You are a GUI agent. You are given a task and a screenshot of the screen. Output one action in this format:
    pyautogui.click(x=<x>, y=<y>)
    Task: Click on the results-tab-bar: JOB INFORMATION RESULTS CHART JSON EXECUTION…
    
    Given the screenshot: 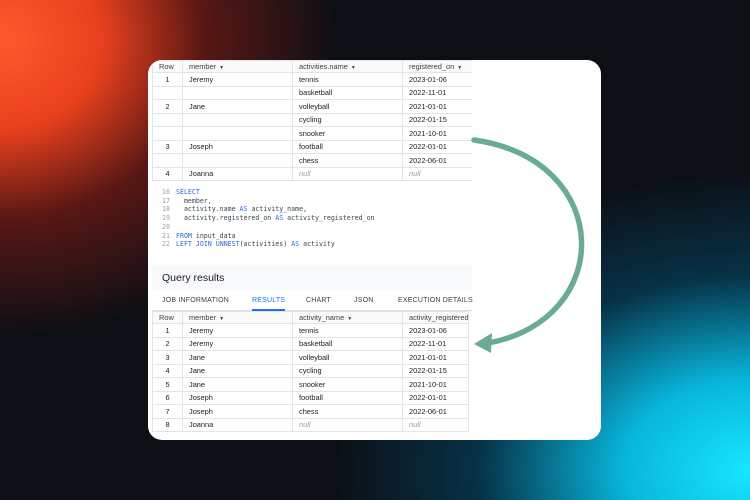 What is the action you would take?
    pyautogui.click(x=312, y=302)
    